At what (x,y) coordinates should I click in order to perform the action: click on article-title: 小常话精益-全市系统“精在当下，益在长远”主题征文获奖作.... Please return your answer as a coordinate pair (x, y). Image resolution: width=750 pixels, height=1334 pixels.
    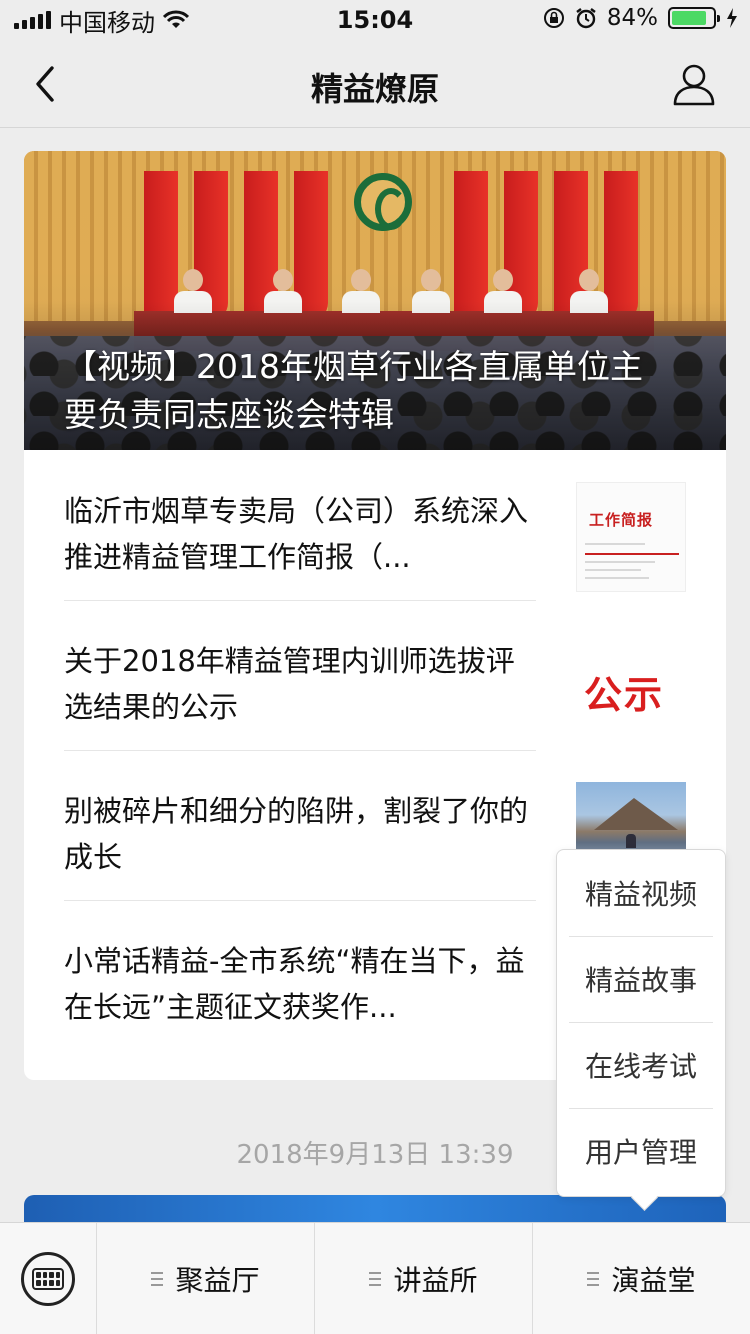
    Looking at the image, I should click on (294, 984).